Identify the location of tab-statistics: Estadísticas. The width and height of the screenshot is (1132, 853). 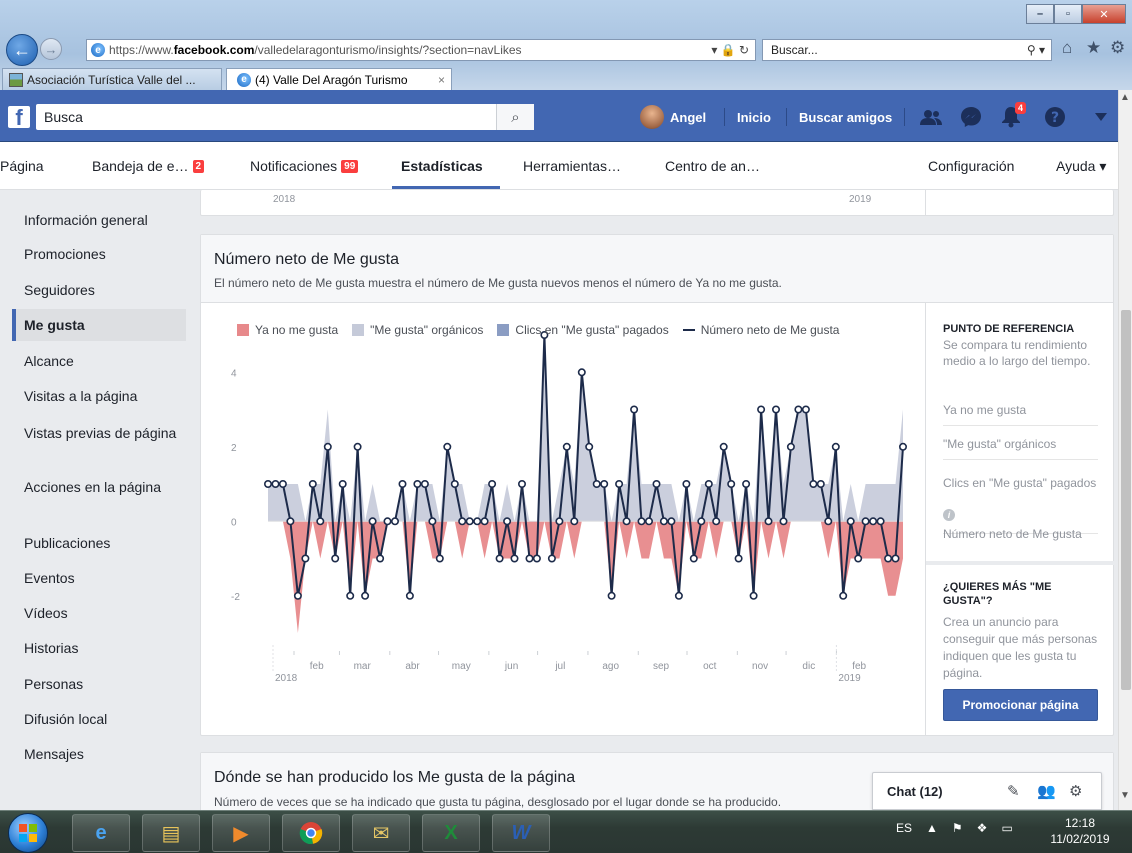
(442, 166).